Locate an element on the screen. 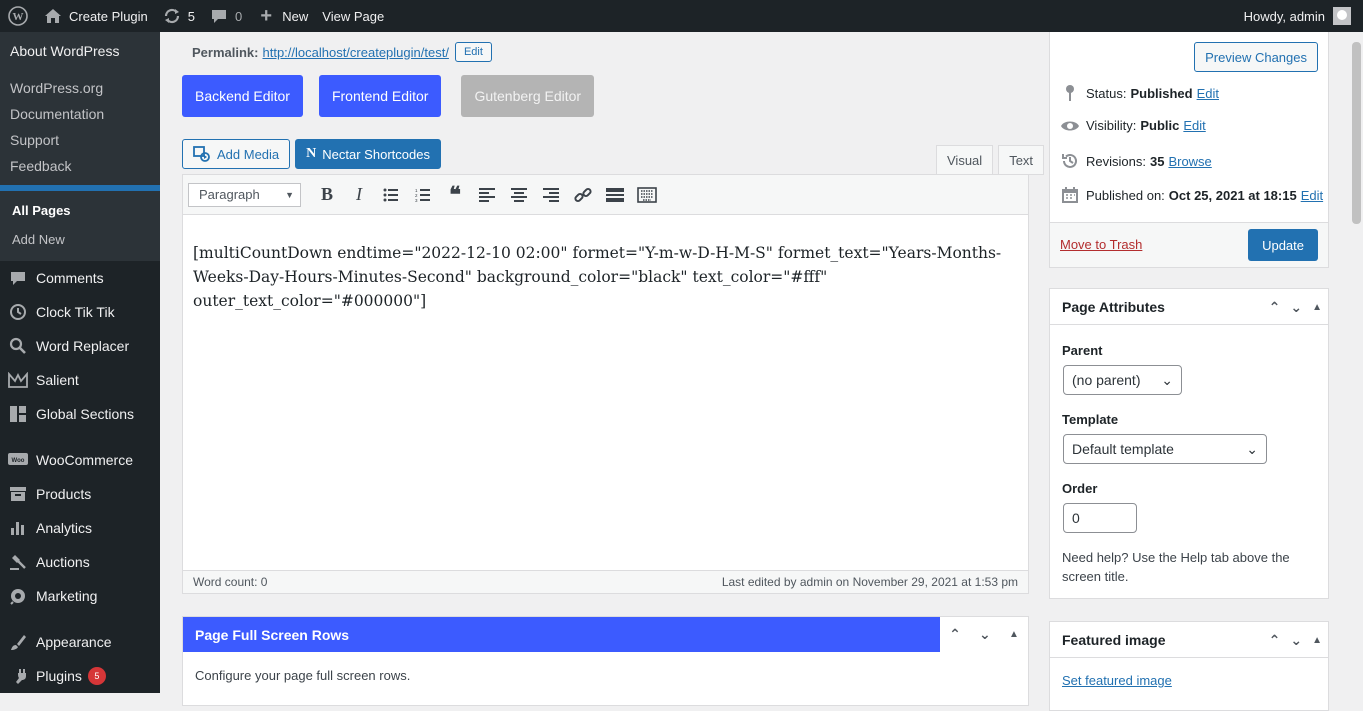 The width and height of the screenshot is (1363, 711). page-scrollbar is located at coordinates (1357, 362).